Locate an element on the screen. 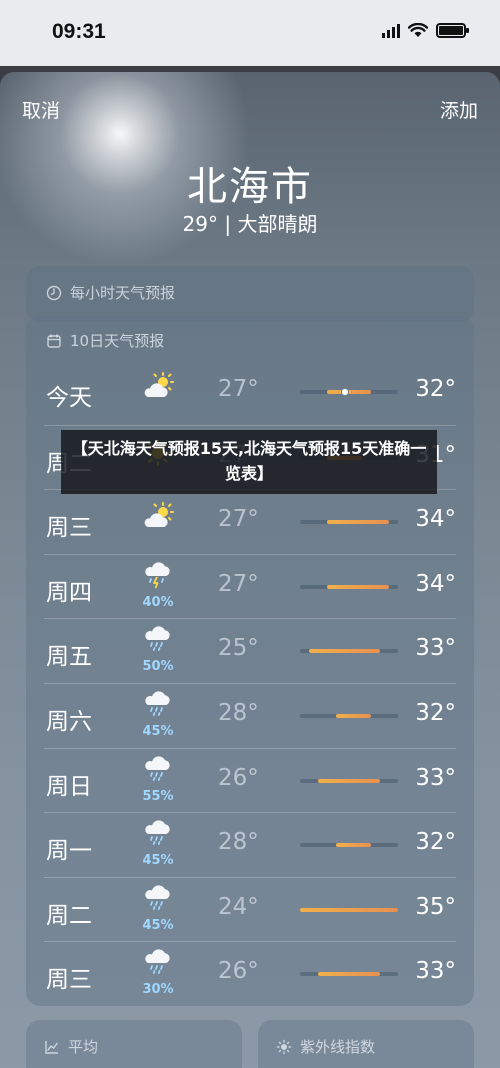  hourly-forecast-title: 每小时天气预报 is located at coordinates (123, 293).